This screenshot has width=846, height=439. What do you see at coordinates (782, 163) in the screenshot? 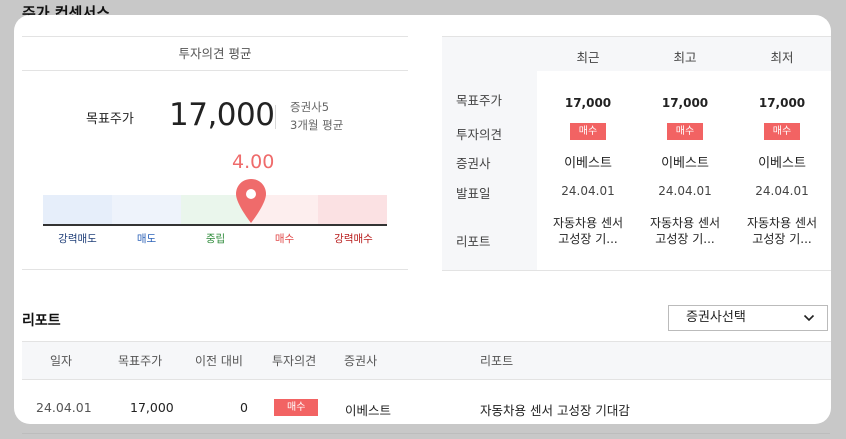
I see `lowest-broker: 이베스트` at bounding box center [782, 163].